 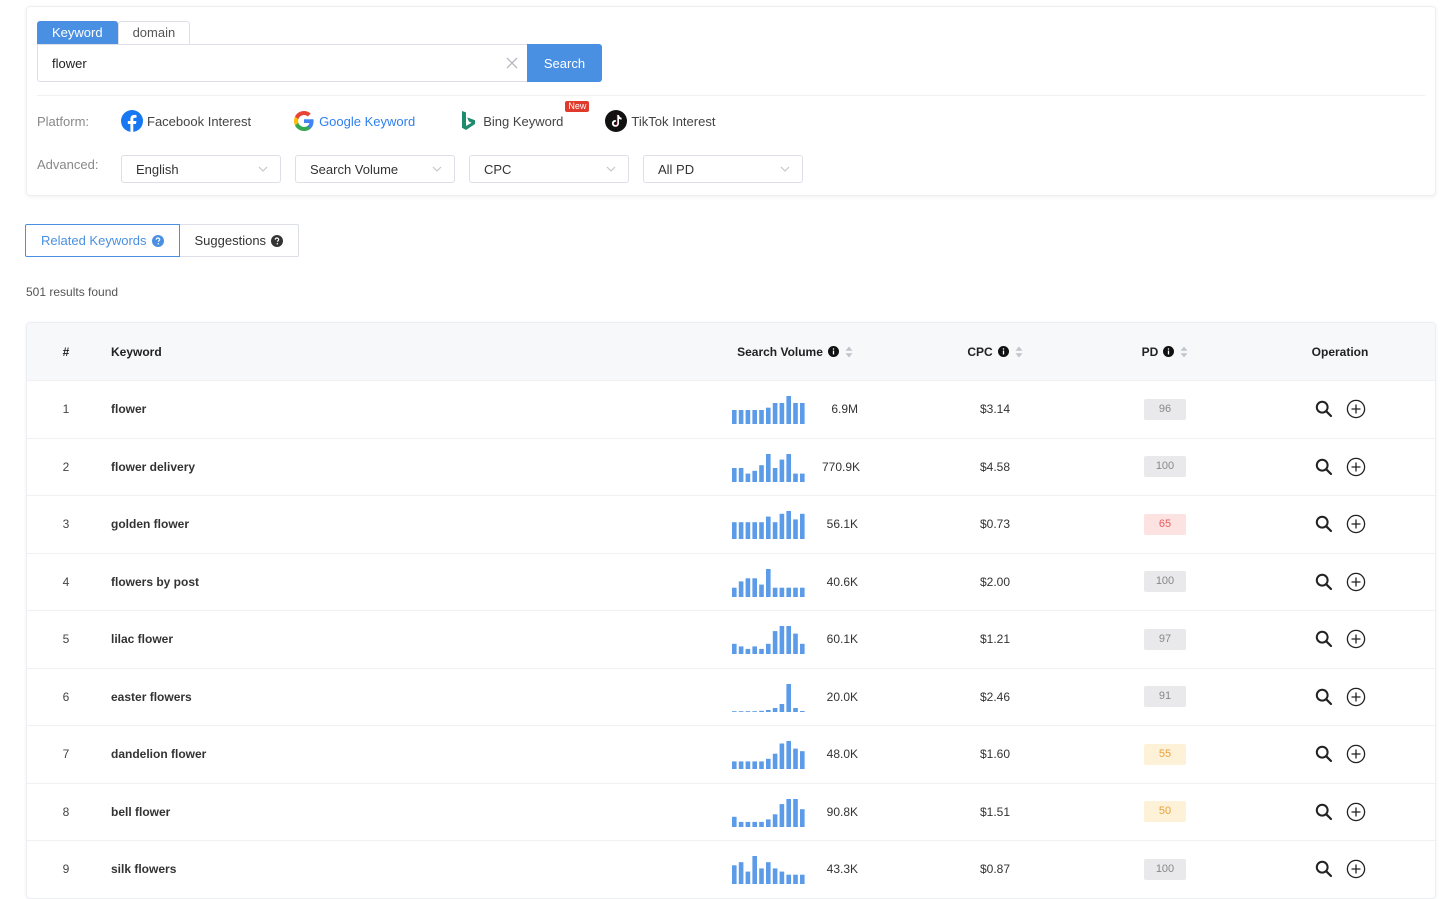 I want to click on tab-related-keywords-label: Related Keywords, so click(x=94, y=240).